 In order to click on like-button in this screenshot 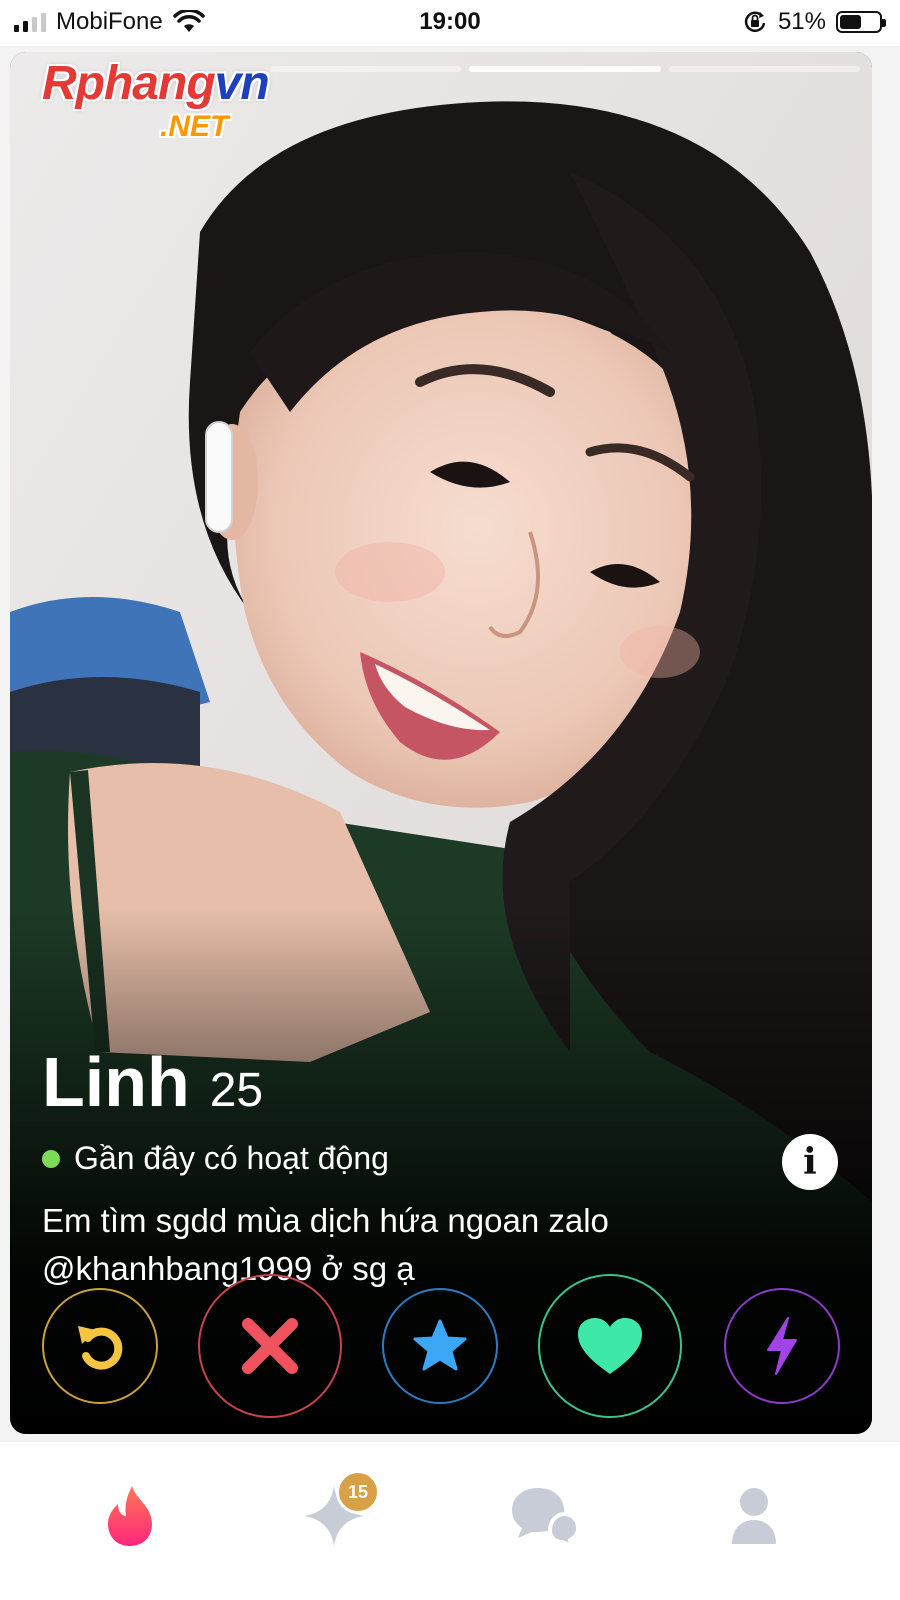, I will do `click(610, 1346)`.